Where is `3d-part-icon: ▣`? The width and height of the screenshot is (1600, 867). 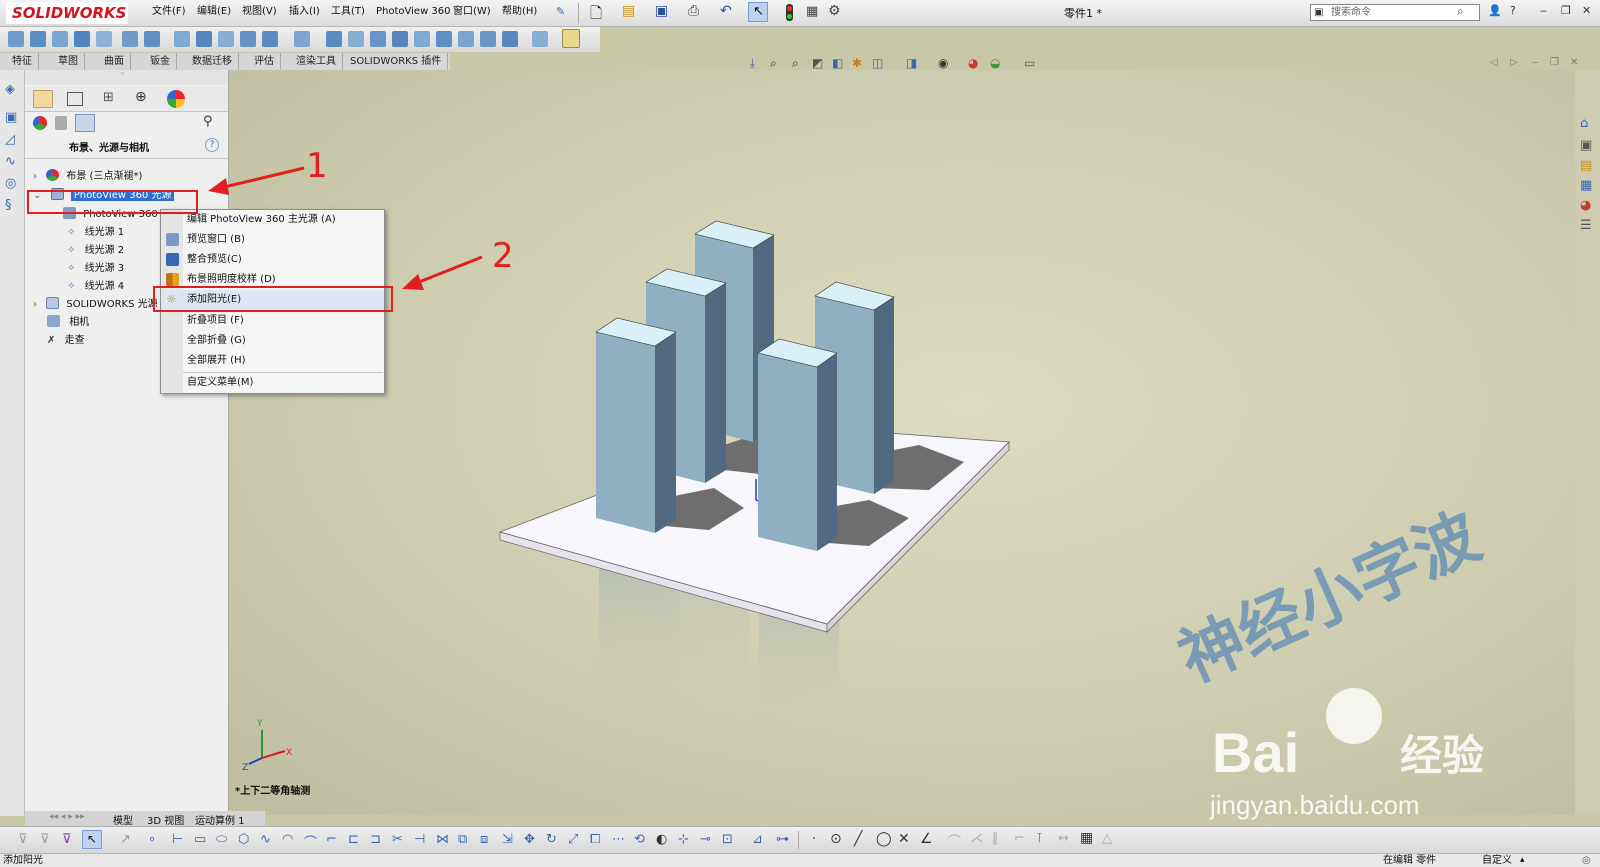 3d-part-icon: ▣ is located at coordinates (11, 117).